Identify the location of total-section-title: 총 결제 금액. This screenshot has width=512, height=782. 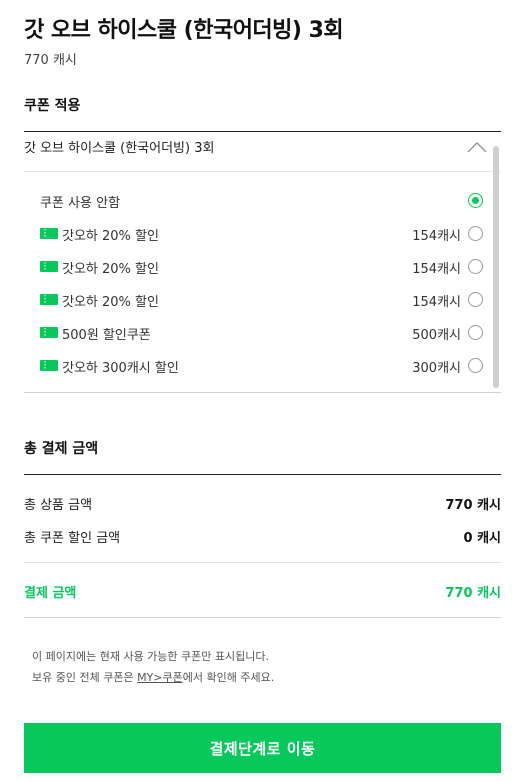
(61, 449).